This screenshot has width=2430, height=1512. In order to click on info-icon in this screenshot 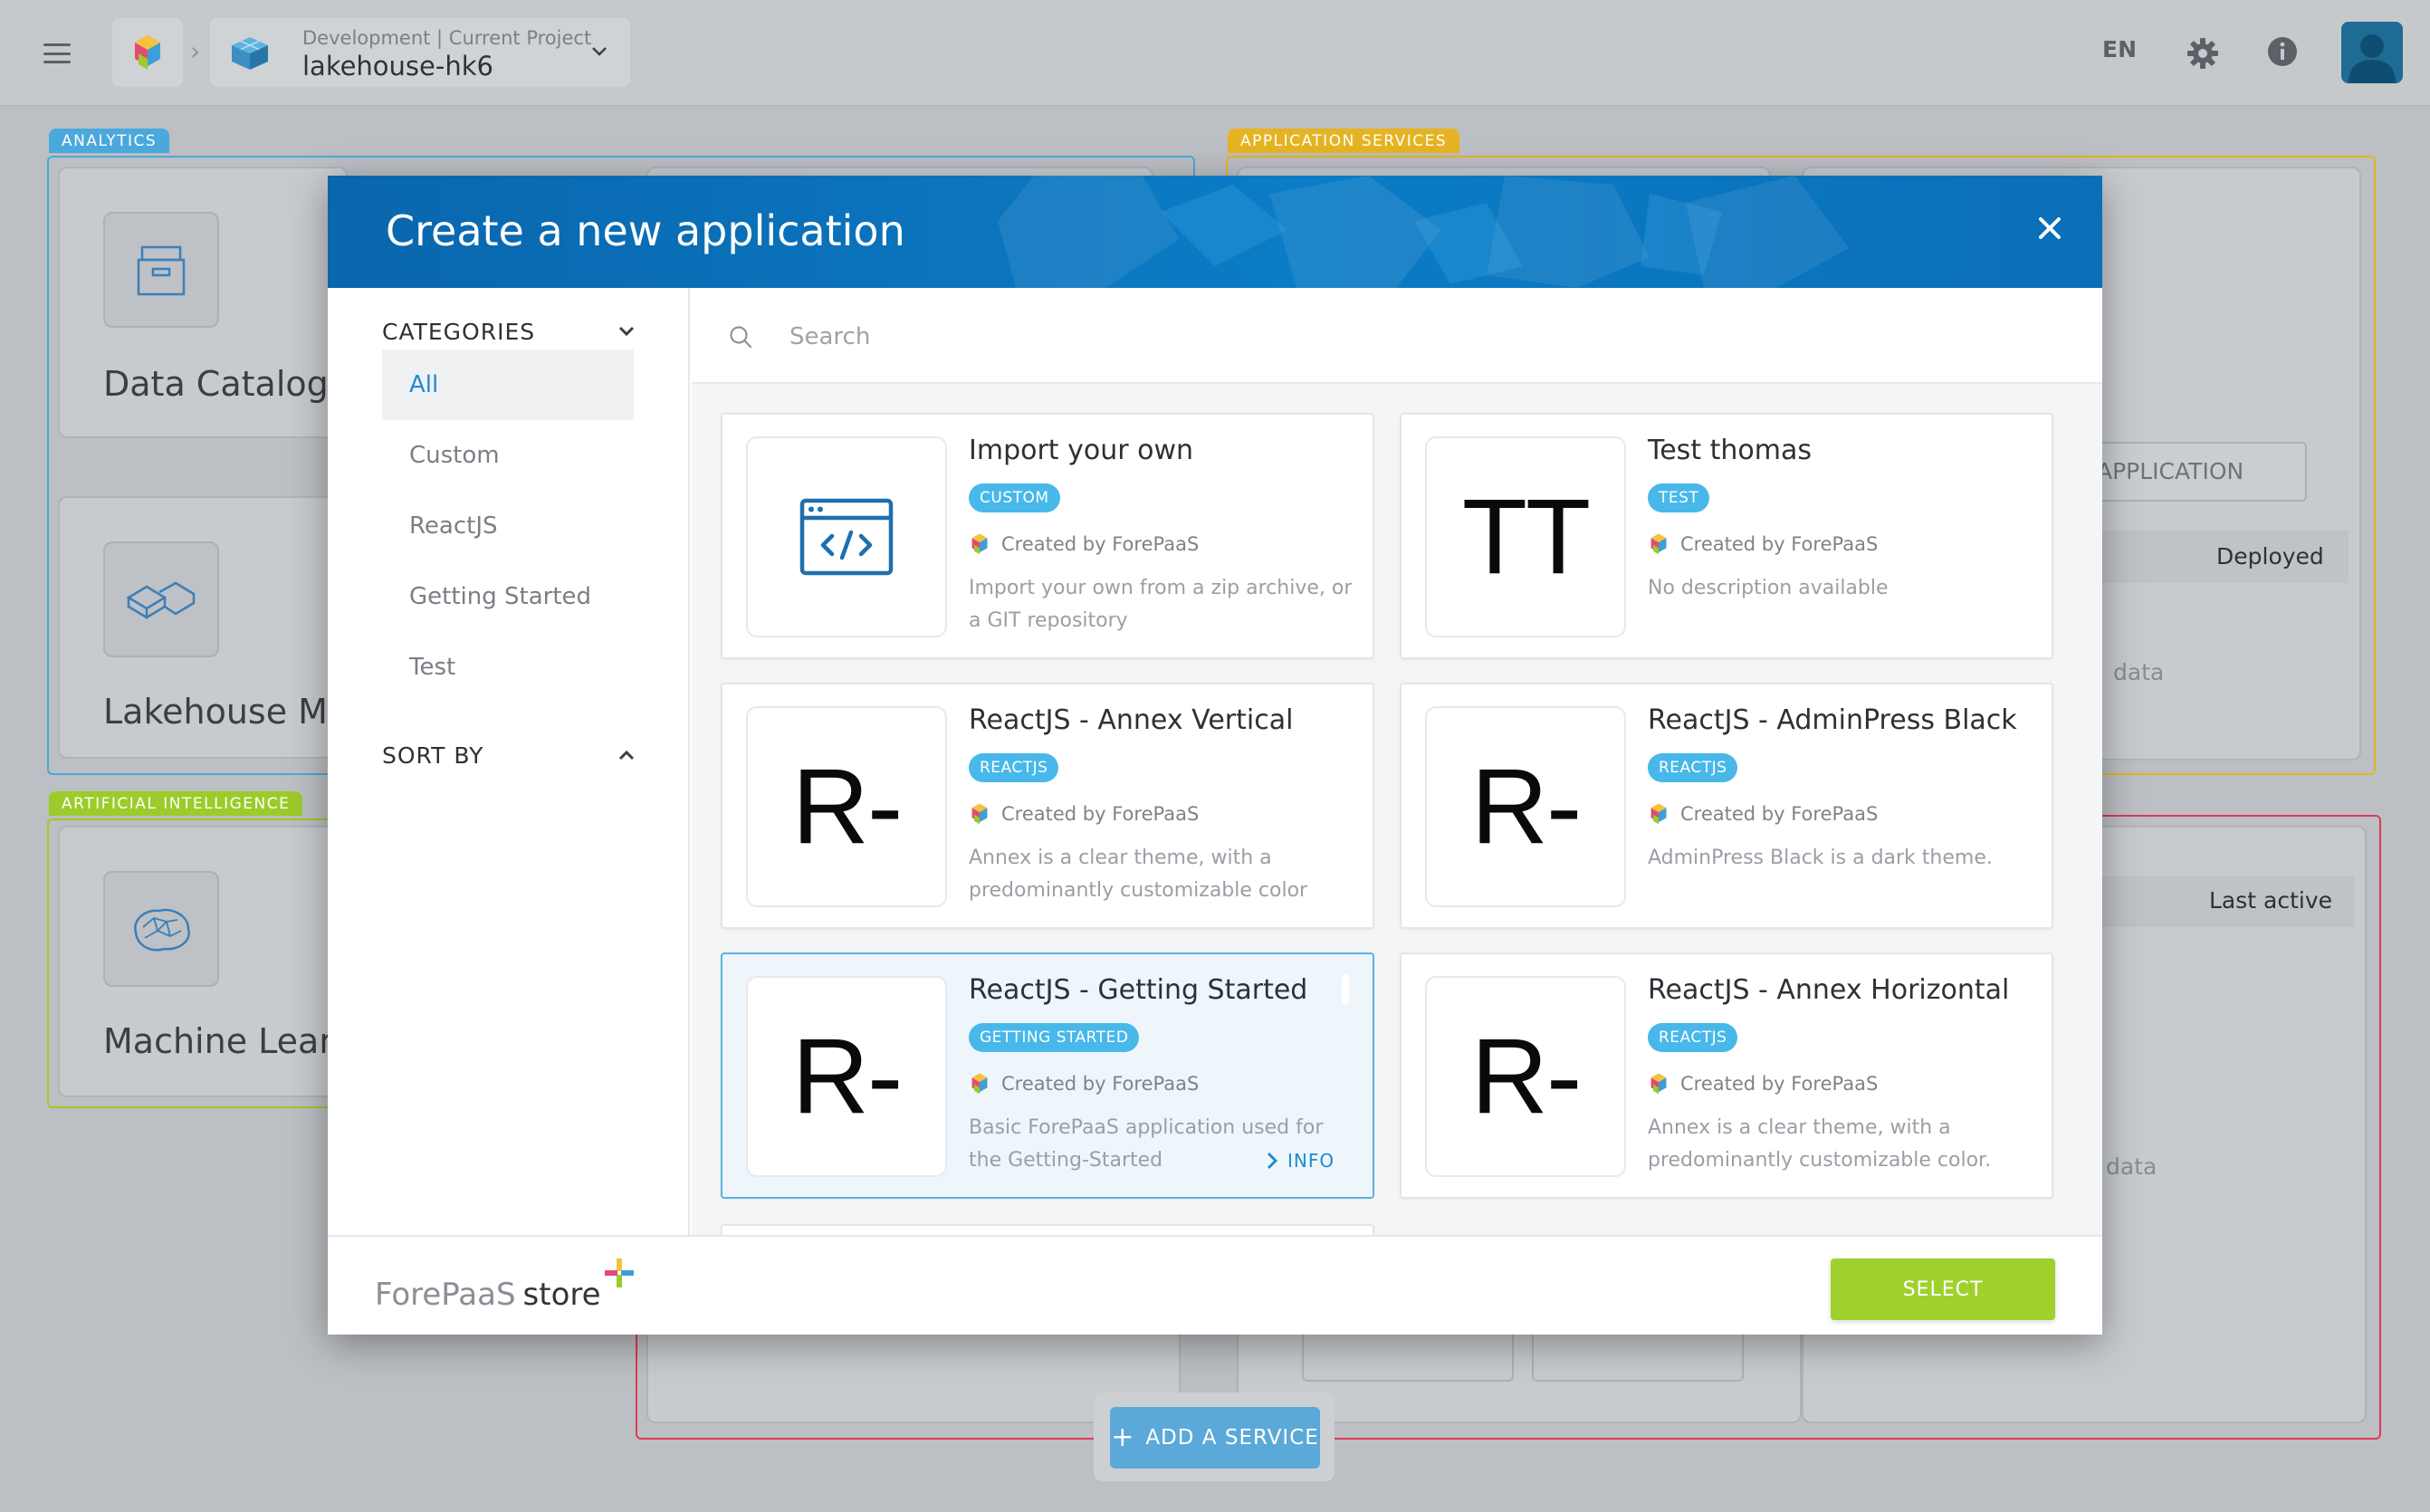, I will do `click(2282, 51)`.